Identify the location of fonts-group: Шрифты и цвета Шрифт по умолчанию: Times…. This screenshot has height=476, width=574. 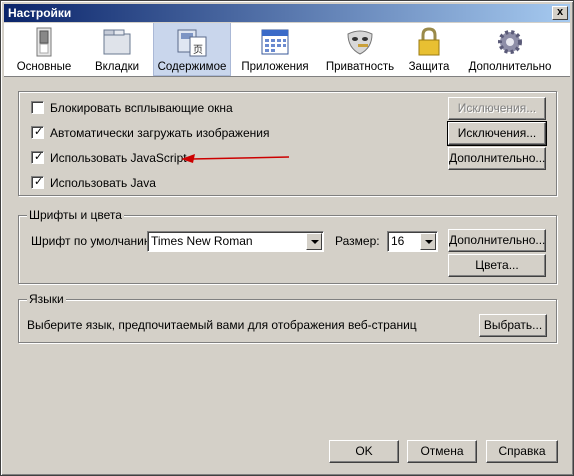
(287, 246).